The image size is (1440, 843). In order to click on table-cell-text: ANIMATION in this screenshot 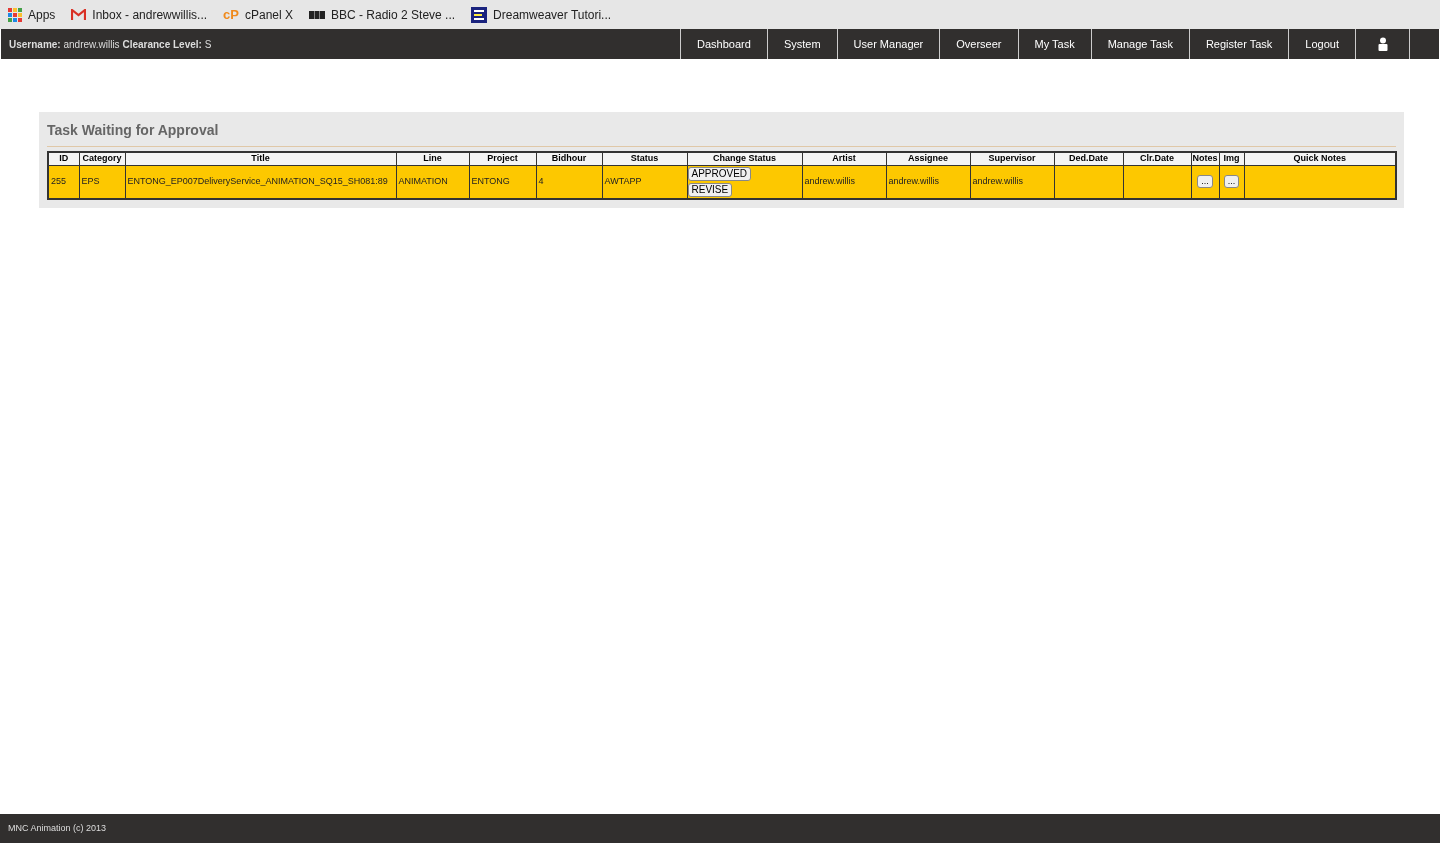, I will do `click(422, 180)`.